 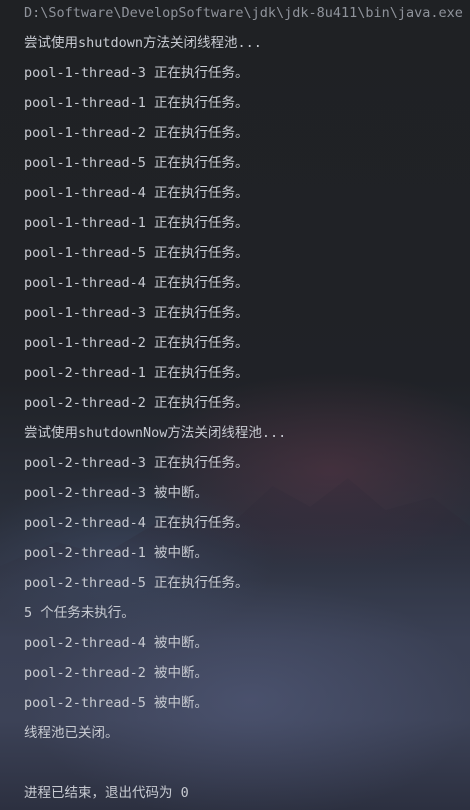 What do you see at coordinates (116, 643) in the screenshot?
I see `console-line: pool-2-thread-4 被中断。` at bounding box center [116, 643].